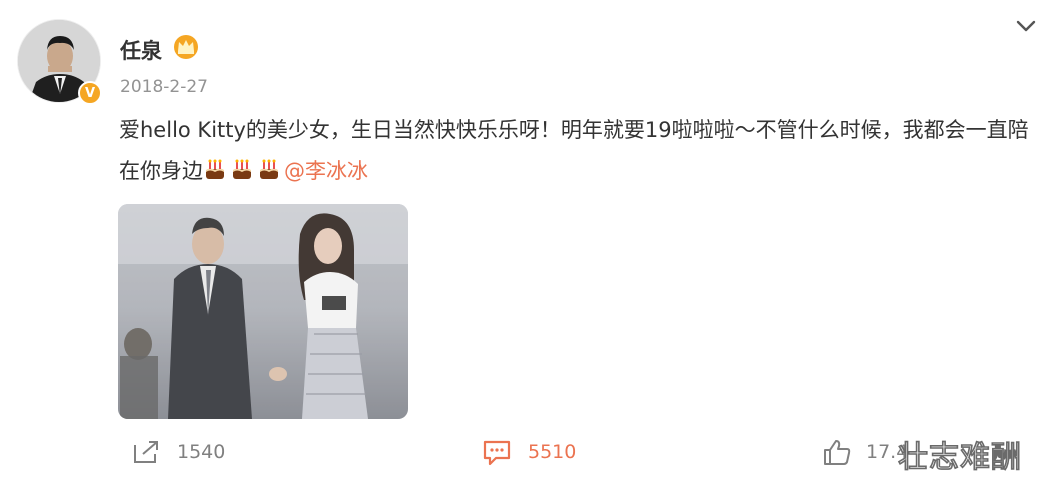  I want to click on avatar-container: V, so click(60, 62).